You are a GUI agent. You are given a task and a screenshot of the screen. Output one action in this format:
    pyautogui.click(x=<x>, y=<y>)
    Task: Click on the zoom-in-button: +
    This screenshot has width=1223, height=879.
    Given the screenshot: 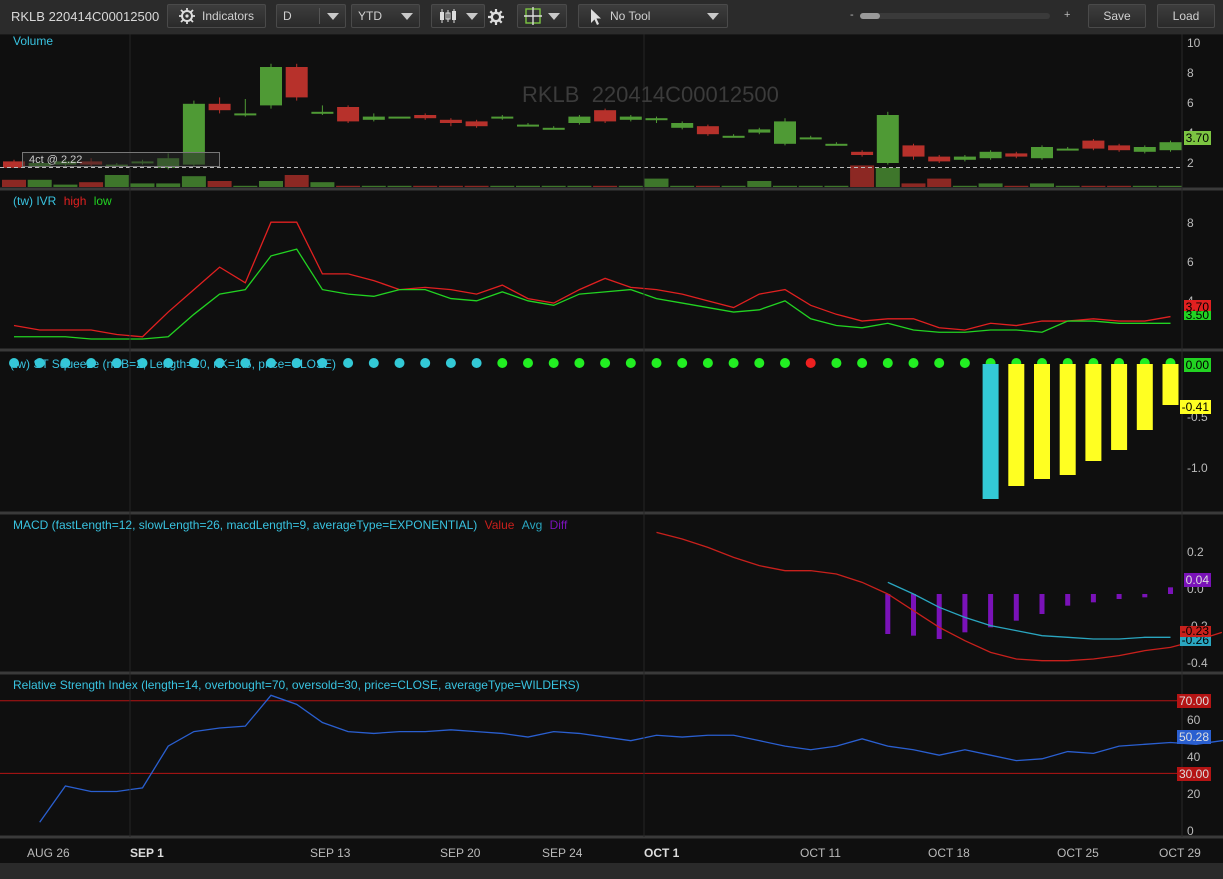 What is the action you would take?
    pyautogui.click(x=1067, y=15)
    